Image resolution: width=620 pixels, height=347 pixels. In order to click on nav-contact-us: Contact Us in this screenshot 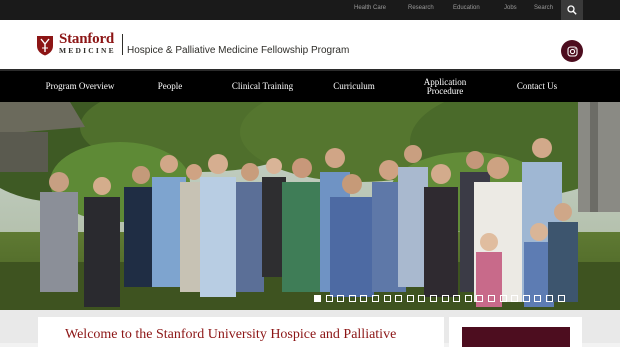, I will do `click(537, 86)`.